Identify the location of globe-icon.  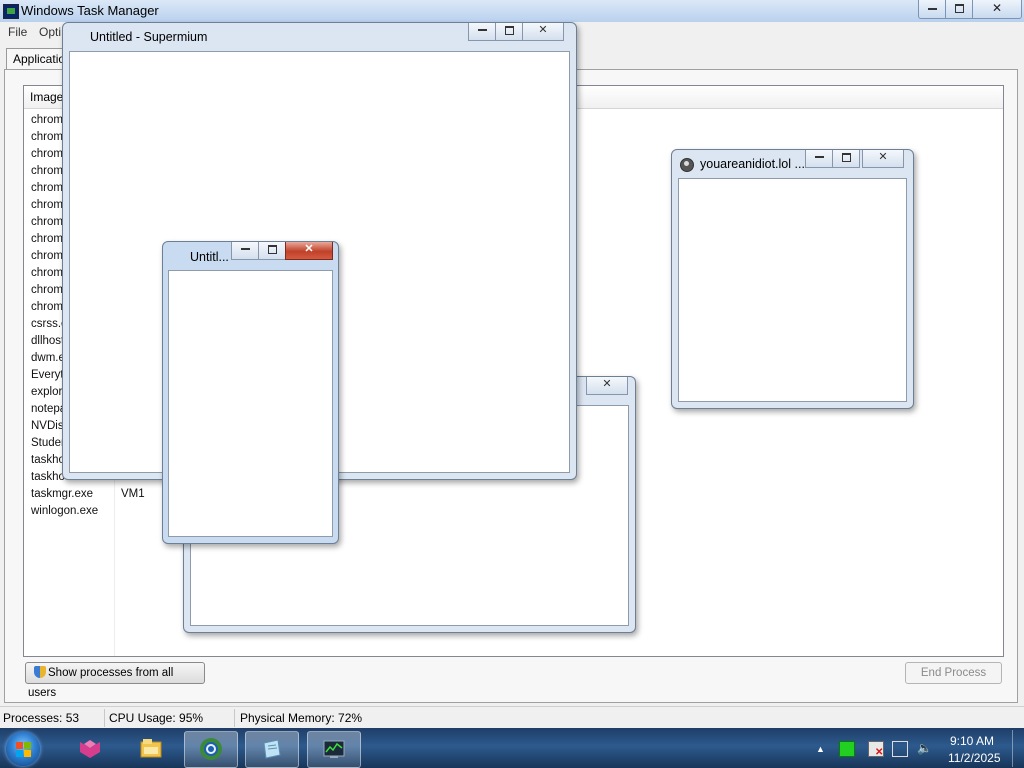
(687, 165).